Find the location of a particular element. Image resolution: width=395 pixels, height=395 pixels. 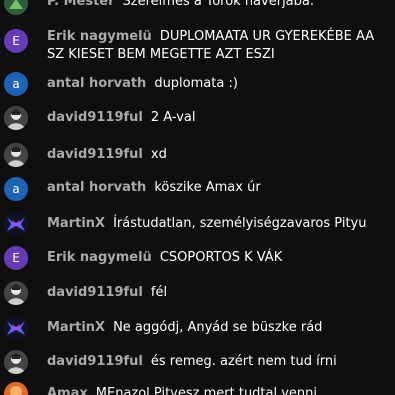

chat-message: a antal horvath duplomata :) is located at coordinates (197, 84).